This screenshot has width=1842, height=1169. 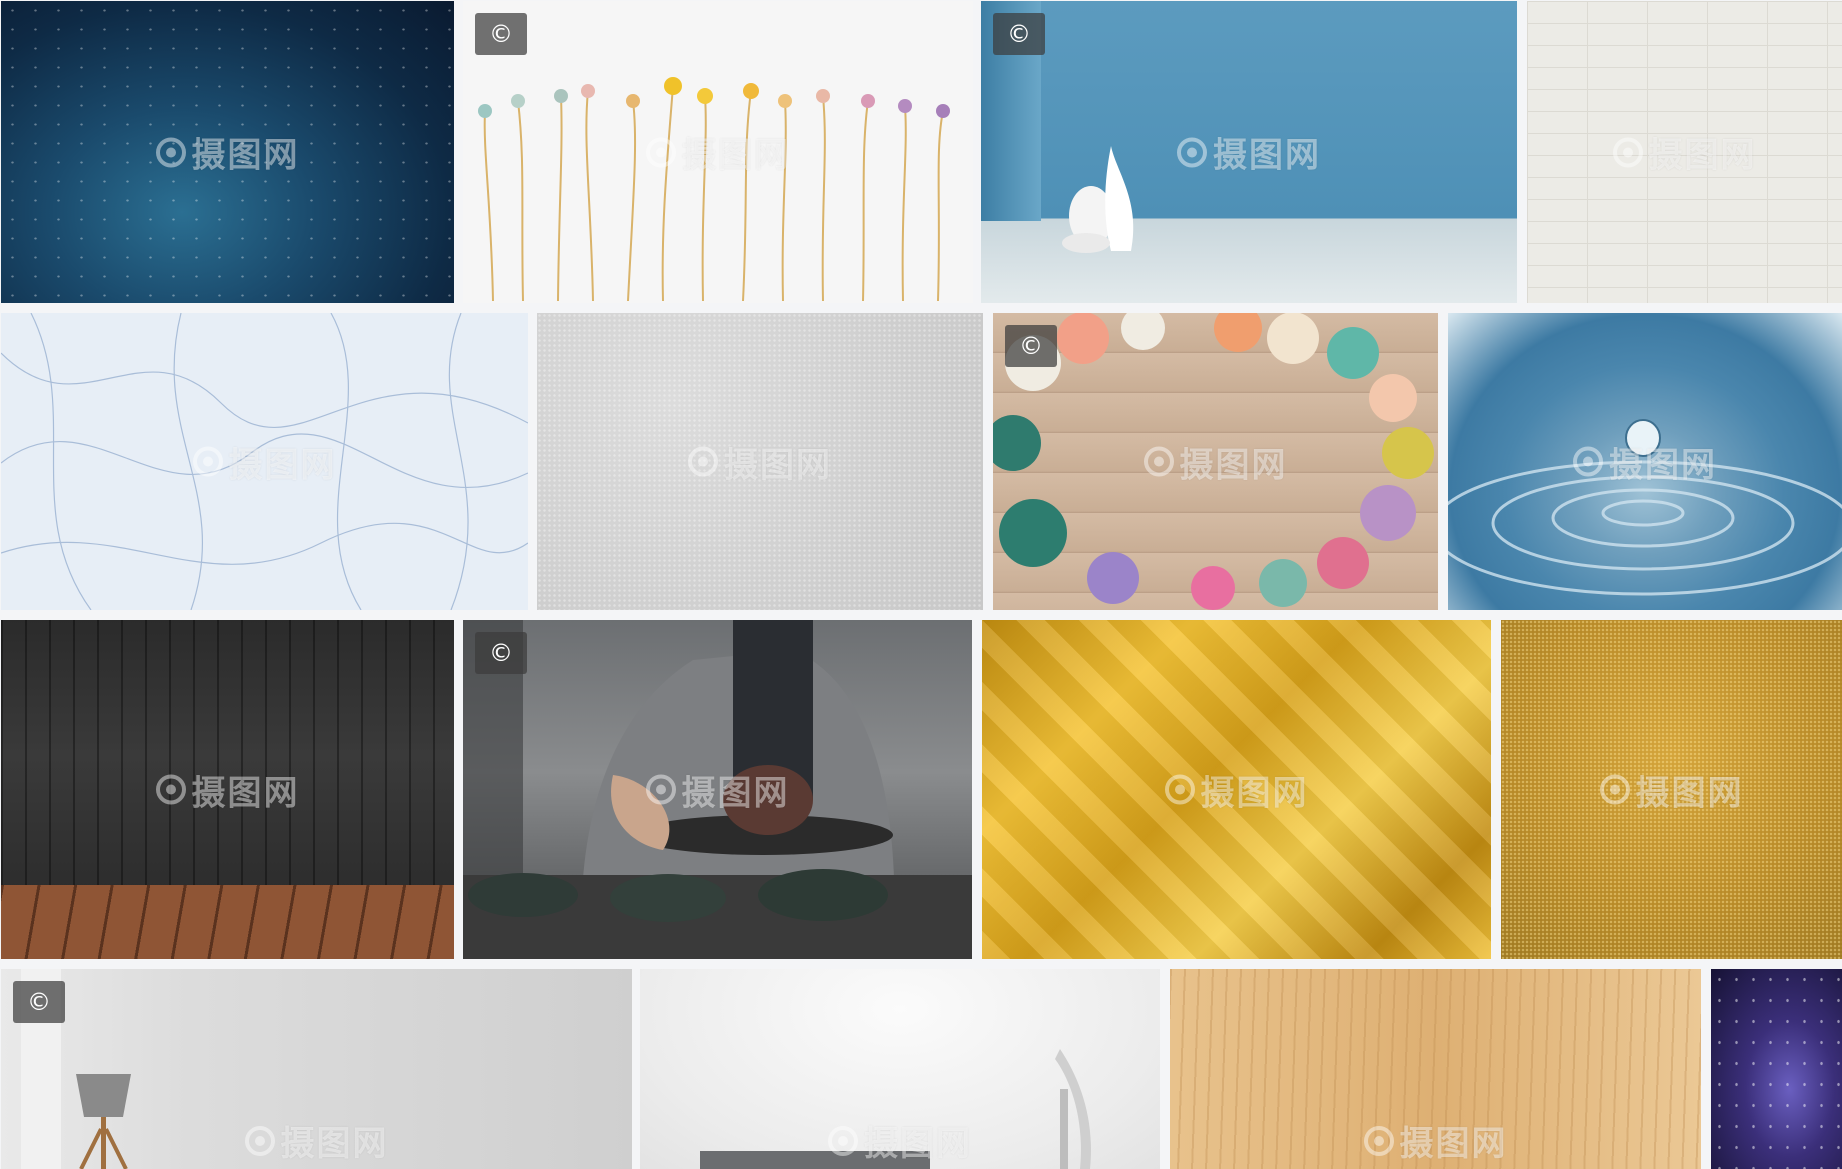 I want to click on tile-gray-plaster: 摄图网, so click(x=760, y=461).